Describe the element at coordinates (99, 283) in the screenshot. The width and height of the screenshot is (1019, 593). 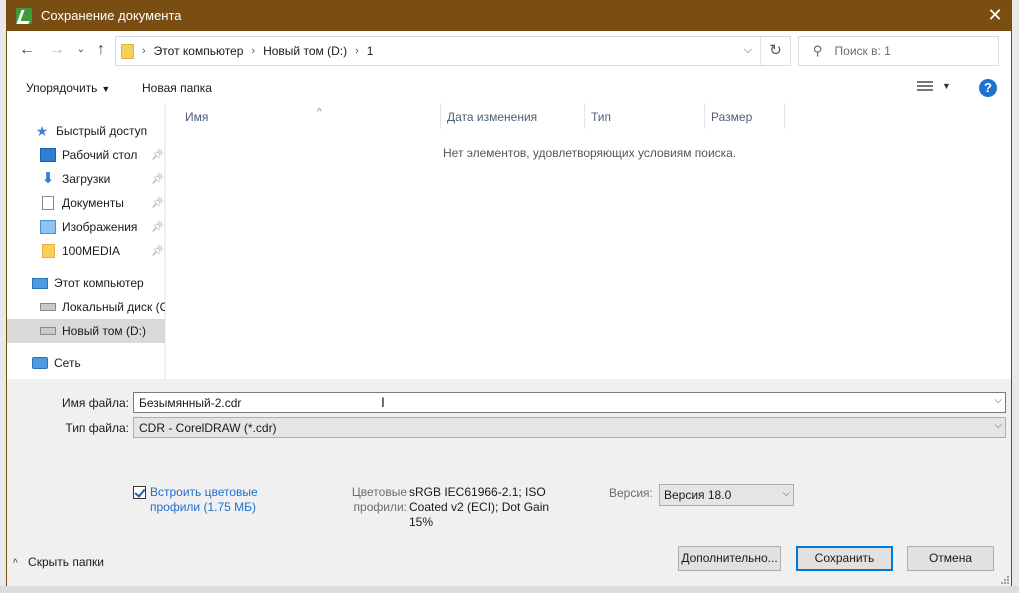
I see `sidebar-item-label: Этот компьютер` at that location.